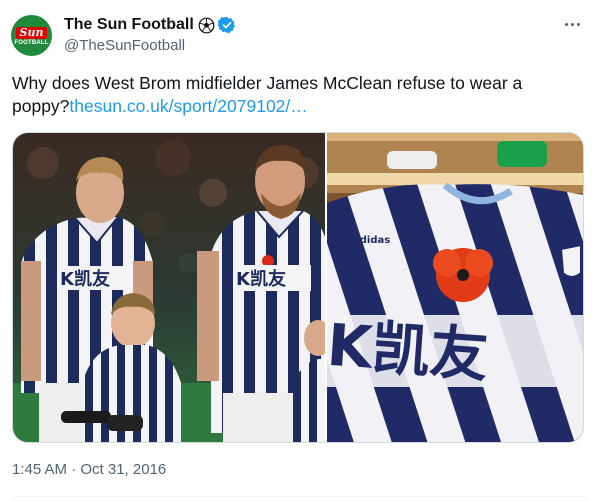 This screenshot has height=501, width=600. What do you see at coordinates (89, 469) in the screenshot?
I see `timestamp: 1:45 AM · Oct 31, 2016` at bounding box center [89, 469].